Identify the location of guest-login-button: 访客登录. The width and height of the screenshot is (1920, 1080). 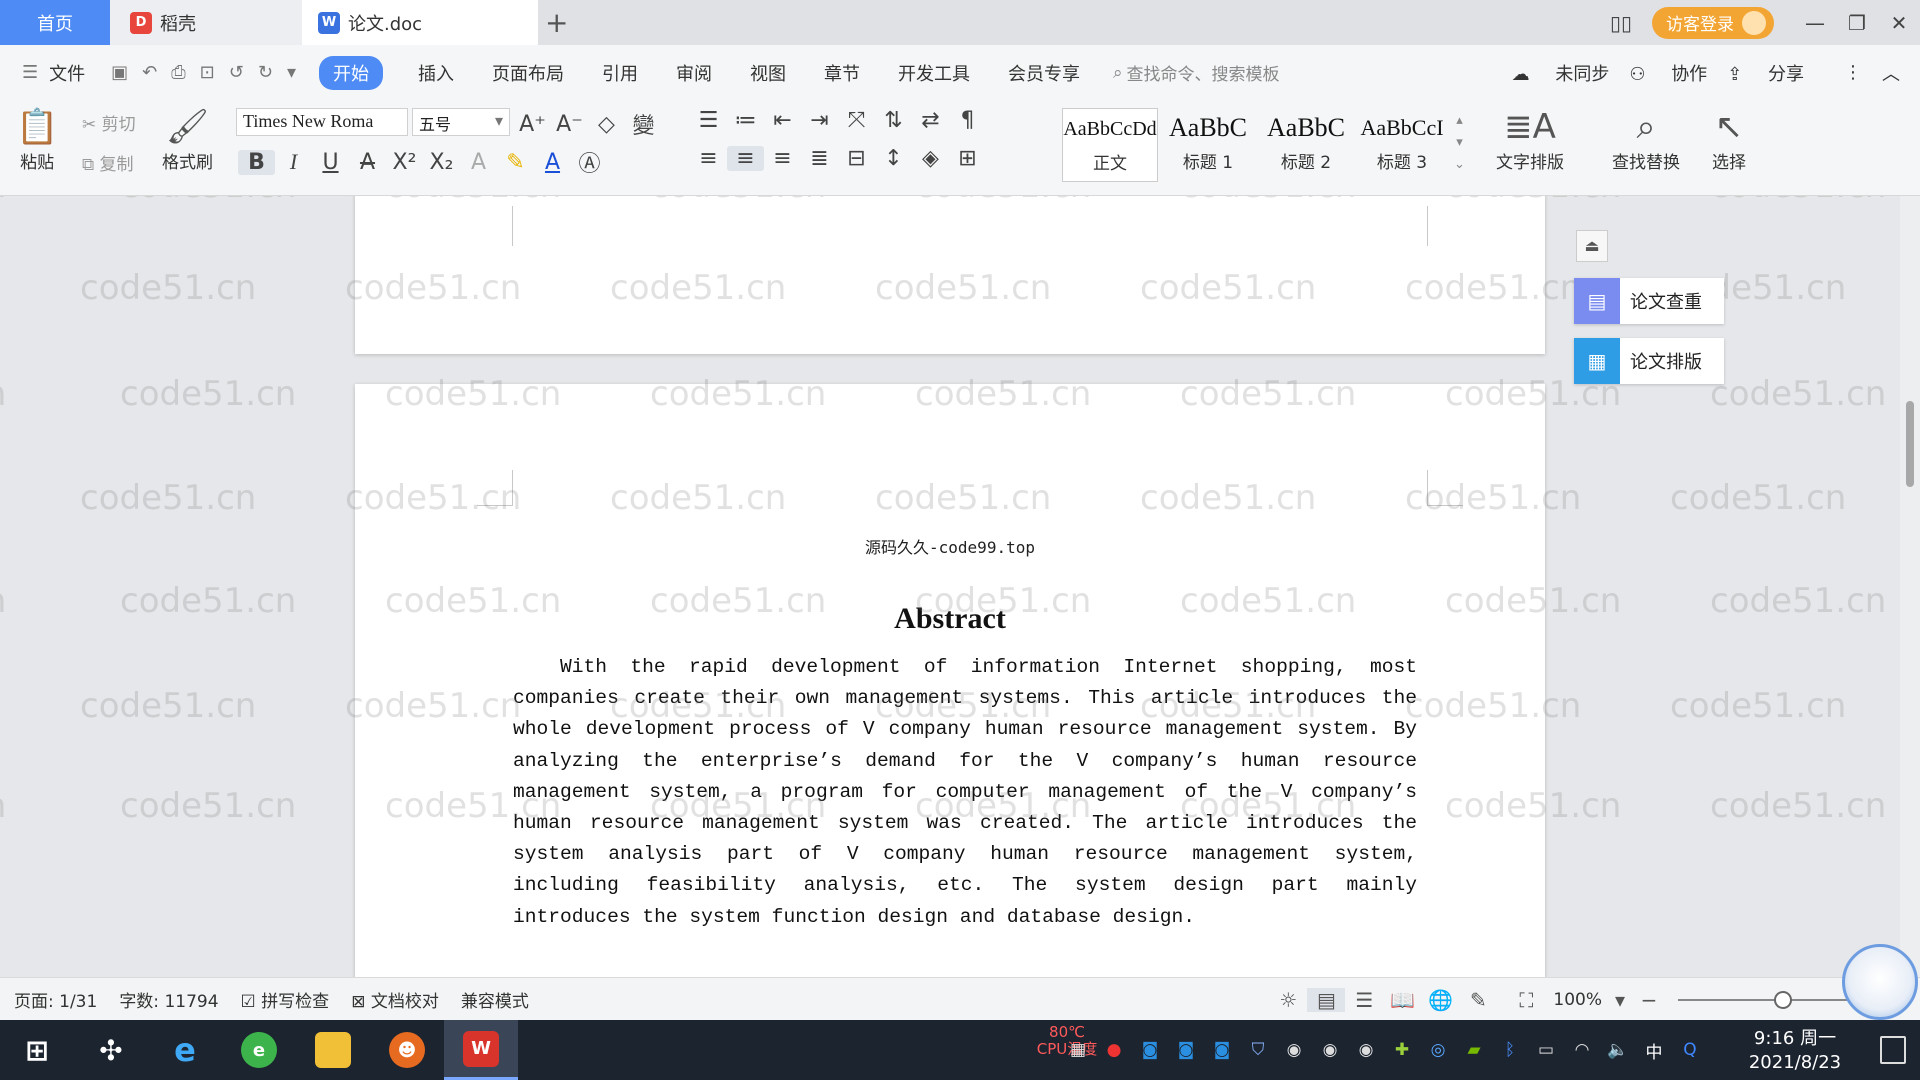
(1713, 22).